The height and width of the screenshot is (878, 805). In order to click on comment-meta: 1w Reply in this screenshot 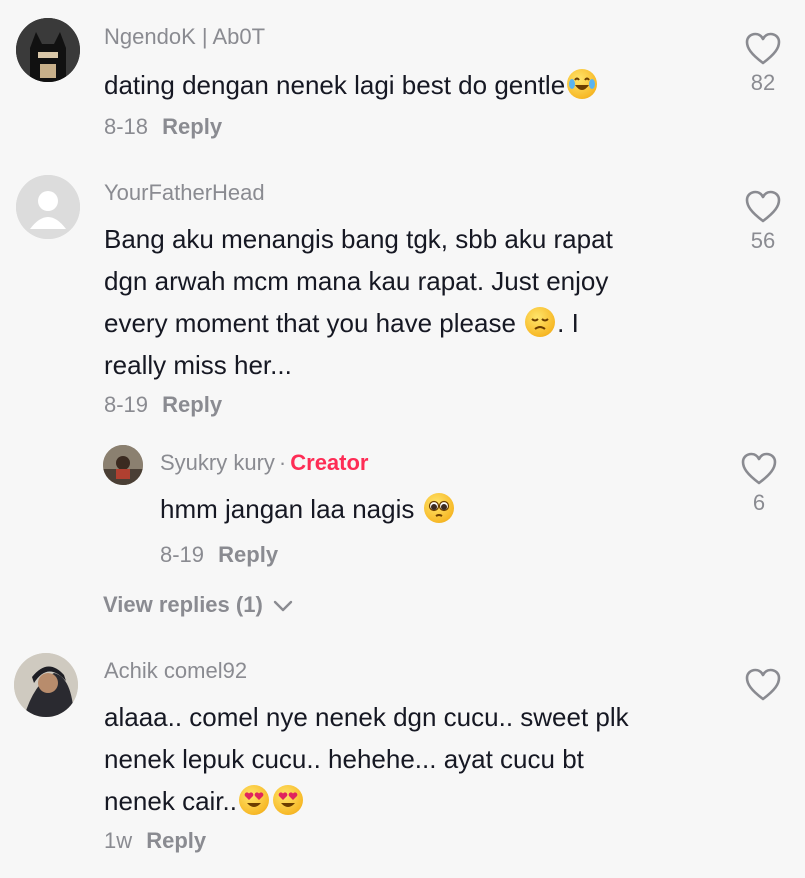, I will do `click(155, 841)`.